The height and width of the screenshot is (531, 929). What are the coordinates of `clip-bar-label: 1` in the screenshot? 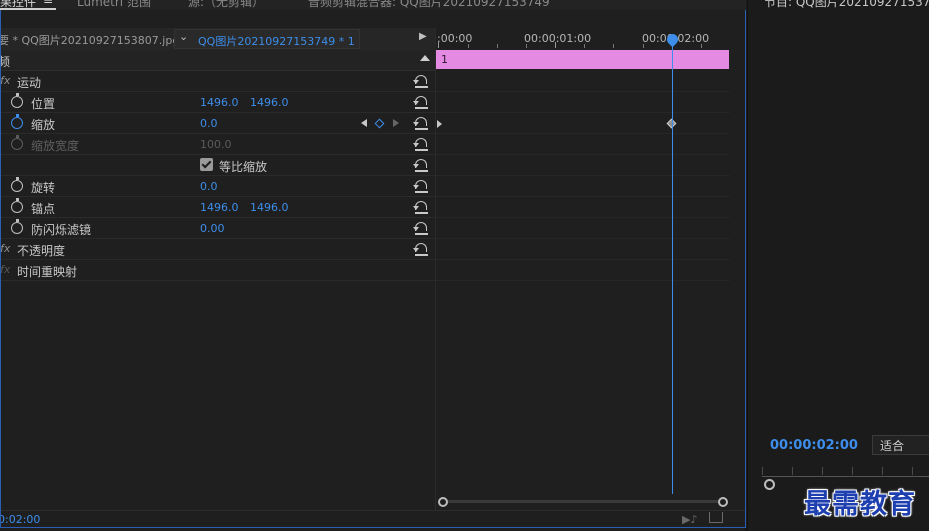 It's located at (444, 59).